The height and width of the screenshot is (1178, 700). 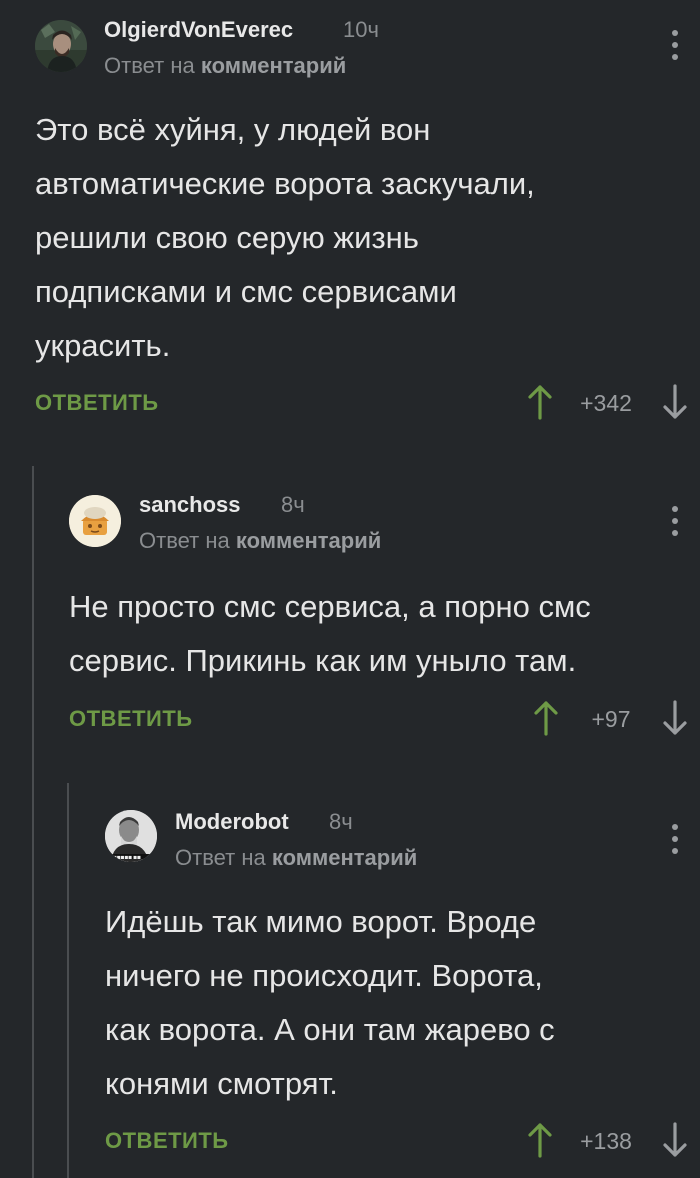 What do you see at coordinates (611, 719) in the screenshot?
I see `rating: +97` at bounding box center [611, 719].